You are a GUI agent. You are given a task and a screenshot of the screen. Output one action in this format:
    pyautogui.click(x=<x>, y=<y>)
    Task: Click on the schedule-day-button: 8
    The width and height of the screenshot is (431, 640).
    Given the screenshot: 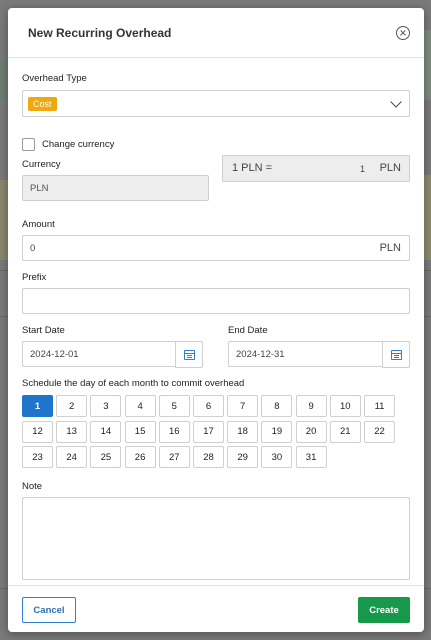 What is the action you would take?
    pyautogui.click(x=277, y=406)
    